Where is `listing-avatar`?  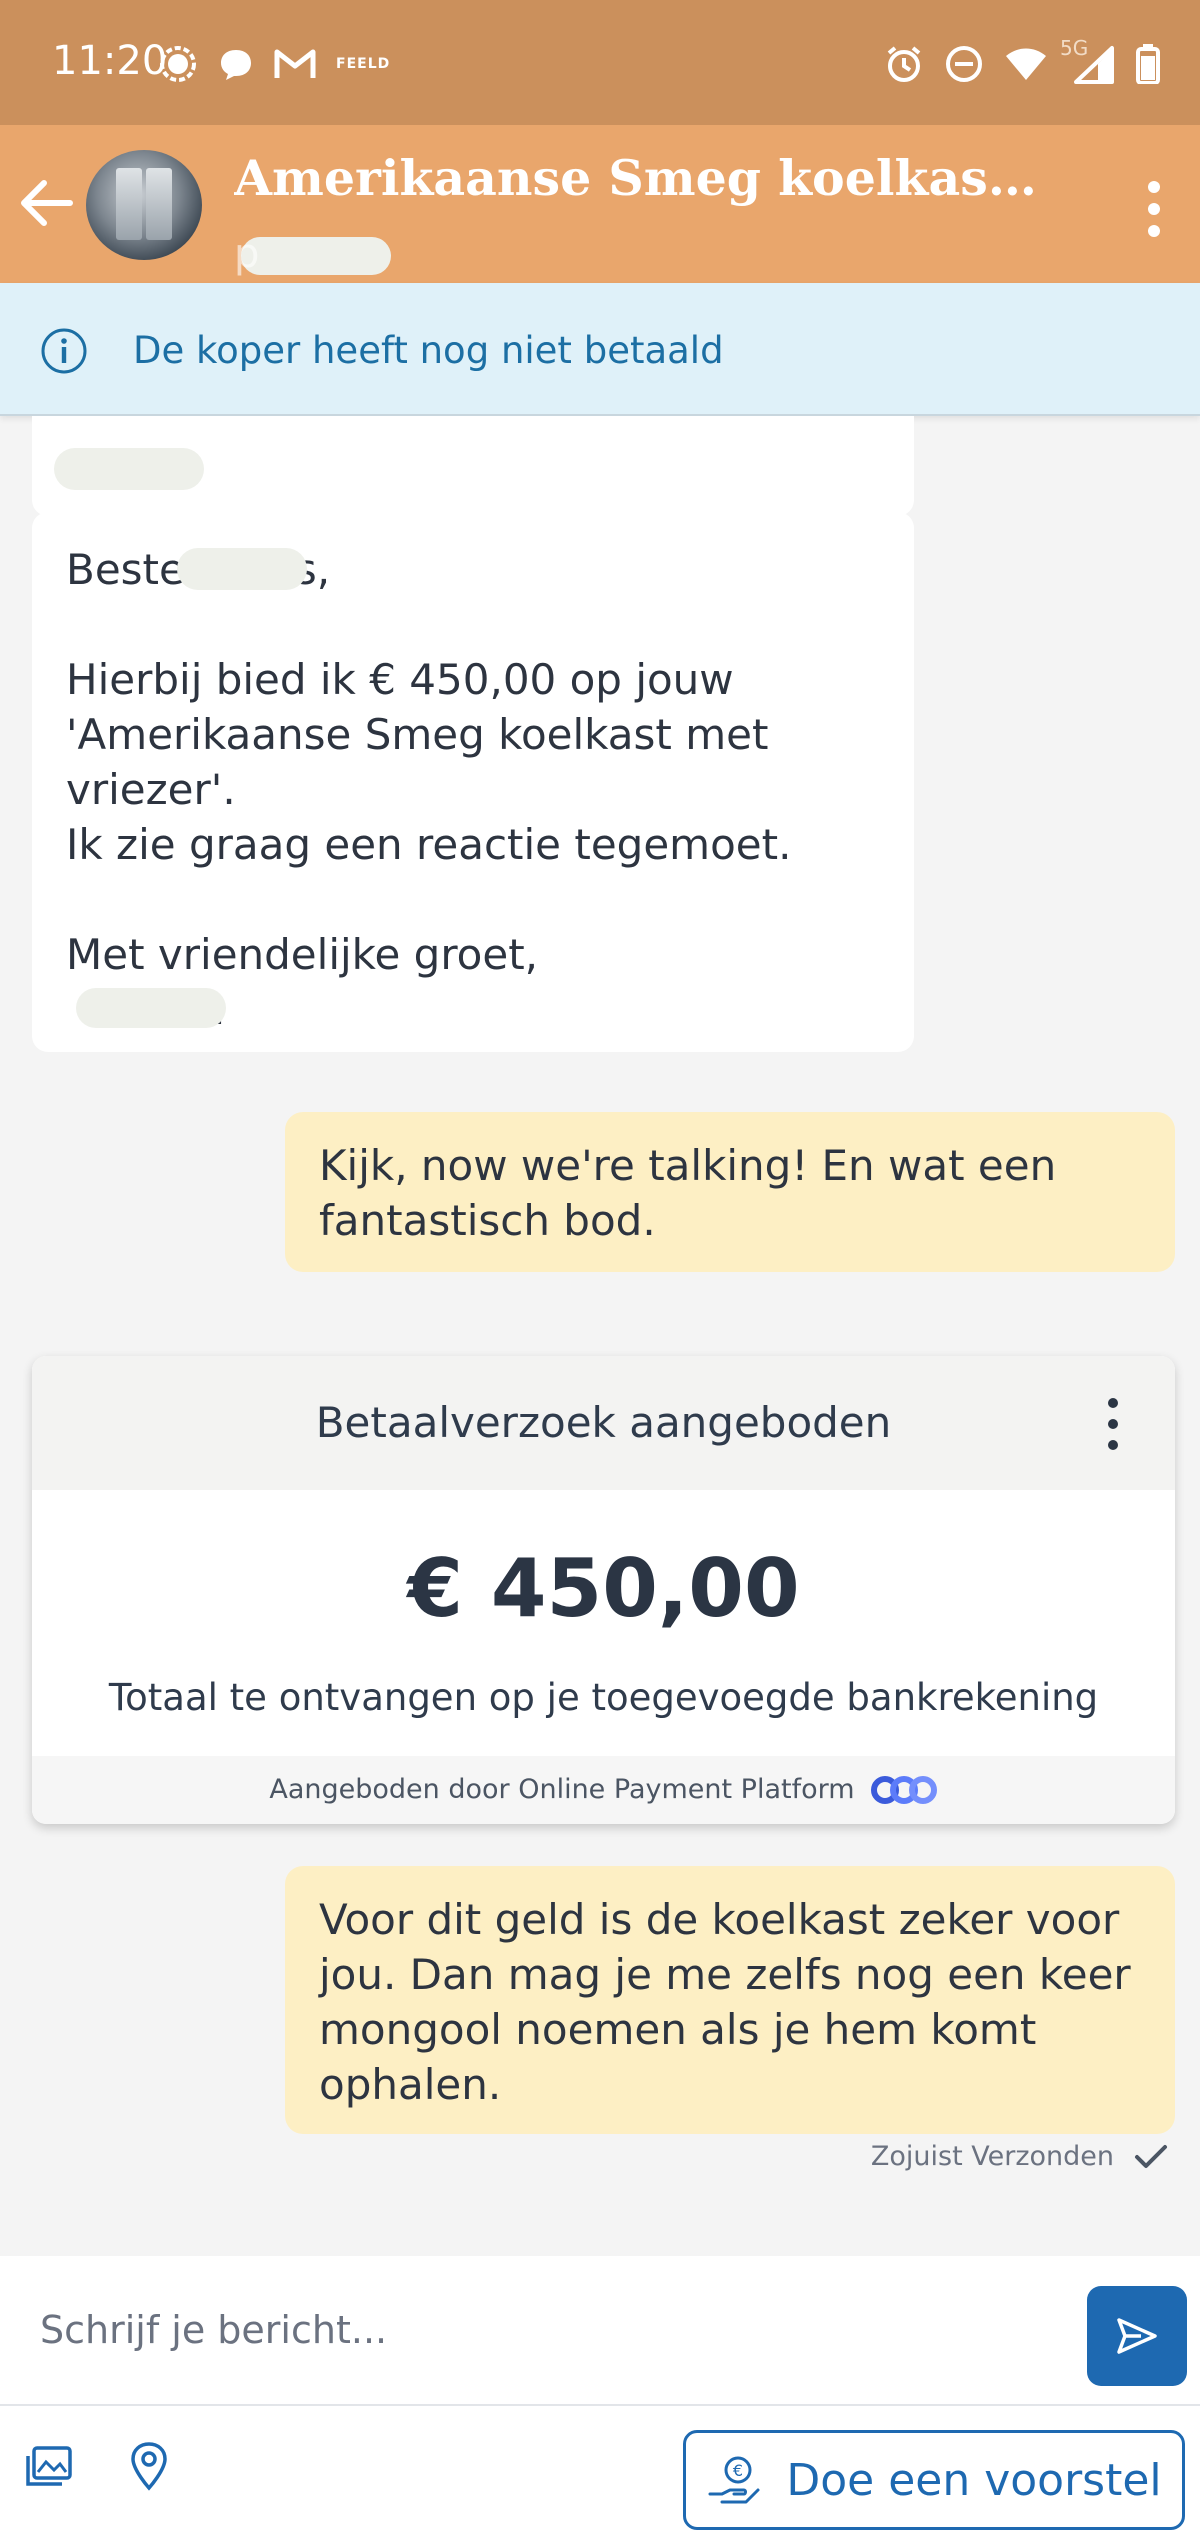
listing-avatar is located at coordinates (144, 205).